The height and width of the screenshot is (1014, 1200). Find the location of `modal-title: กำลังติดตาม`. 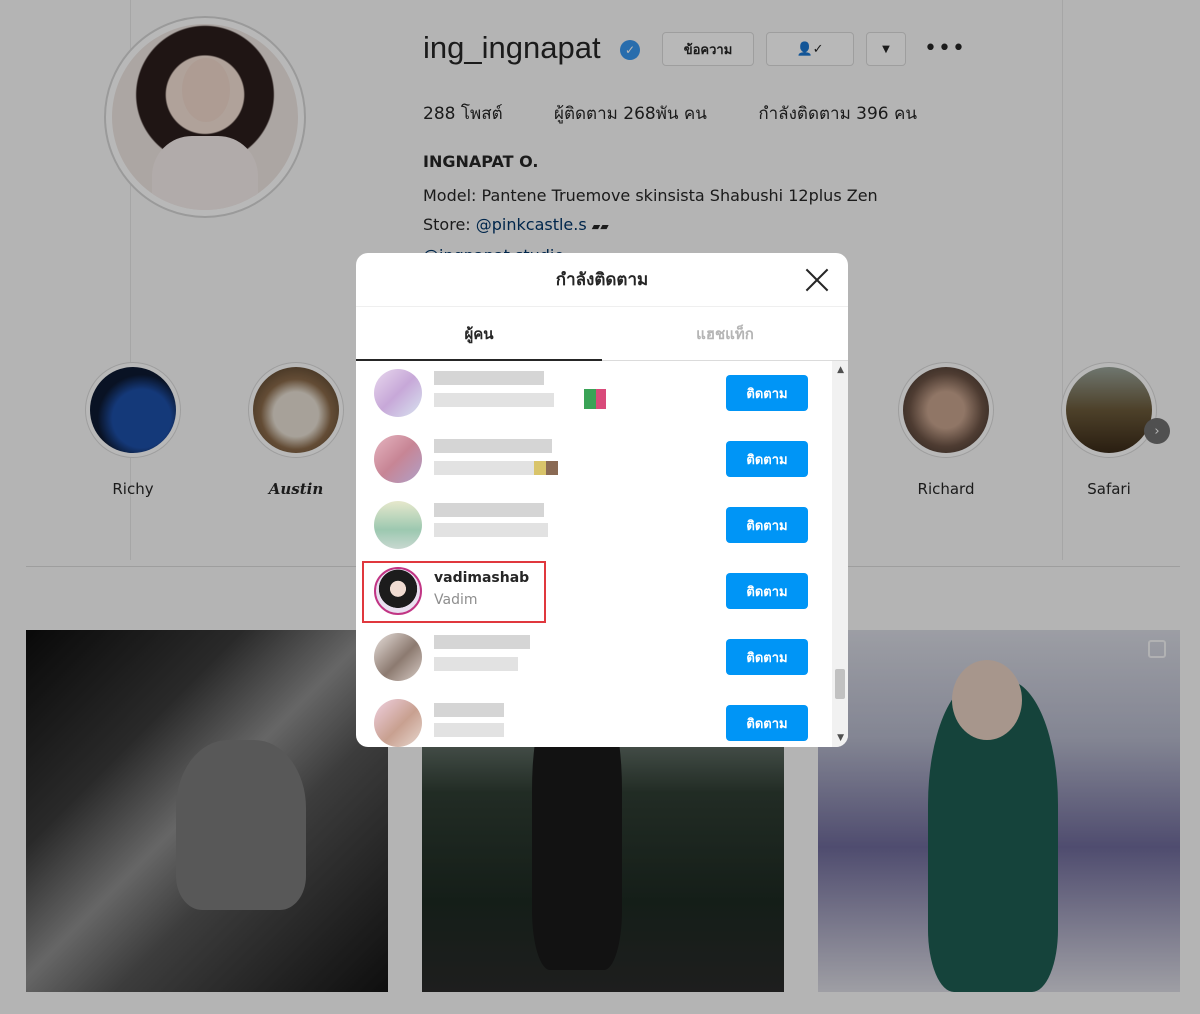

modal-title: กำลังติดตาม is located at coordinates (602, 280).